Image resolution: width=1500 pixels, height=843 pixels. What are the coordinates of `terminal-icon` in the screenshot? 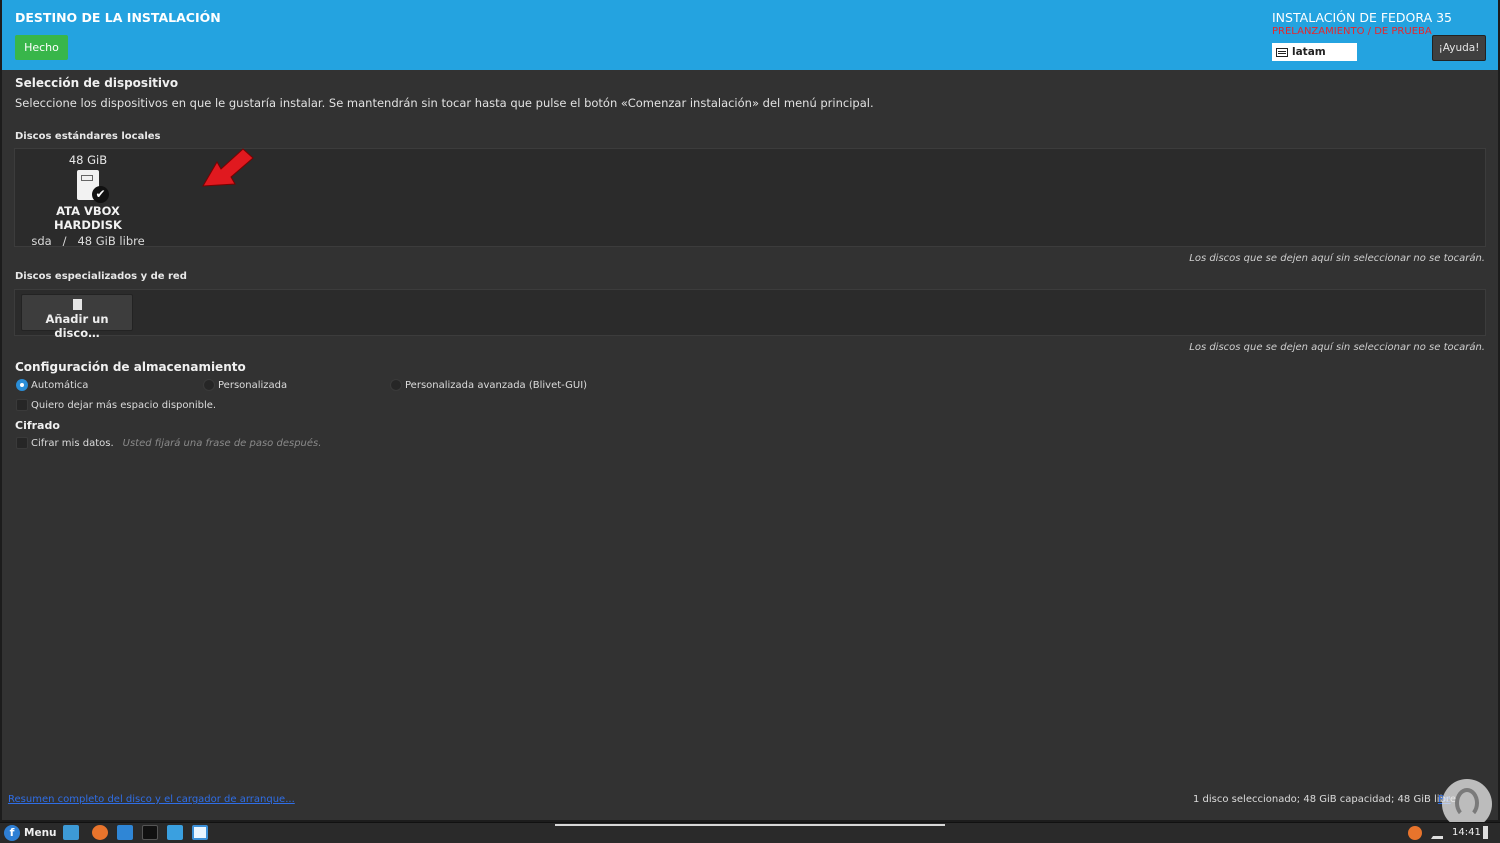 It's located at (150, 832).